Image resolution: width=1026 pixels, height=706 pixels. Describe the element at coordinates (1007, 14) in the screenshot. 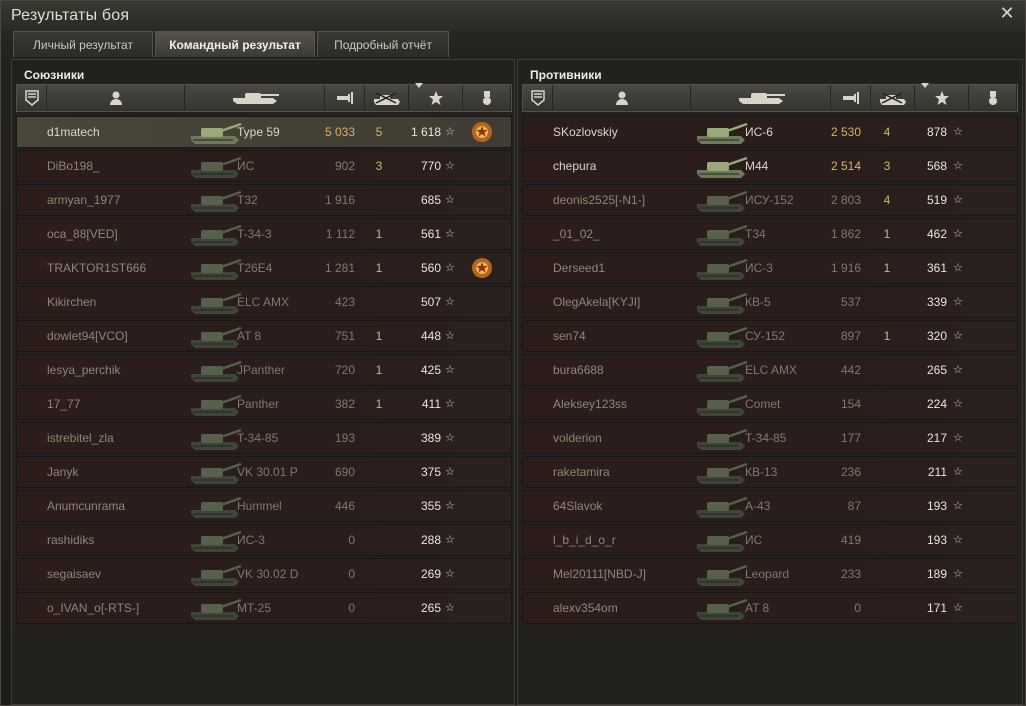

I see `close-icon: ✕` at that location.